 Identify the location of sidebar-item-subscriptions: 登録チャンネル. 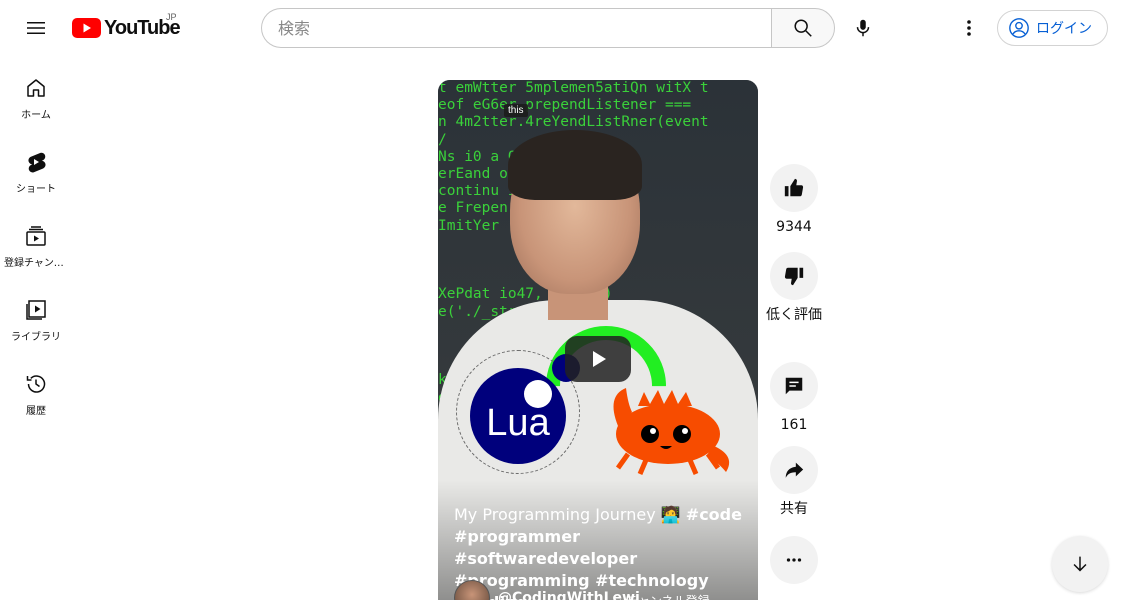
(36, 241).